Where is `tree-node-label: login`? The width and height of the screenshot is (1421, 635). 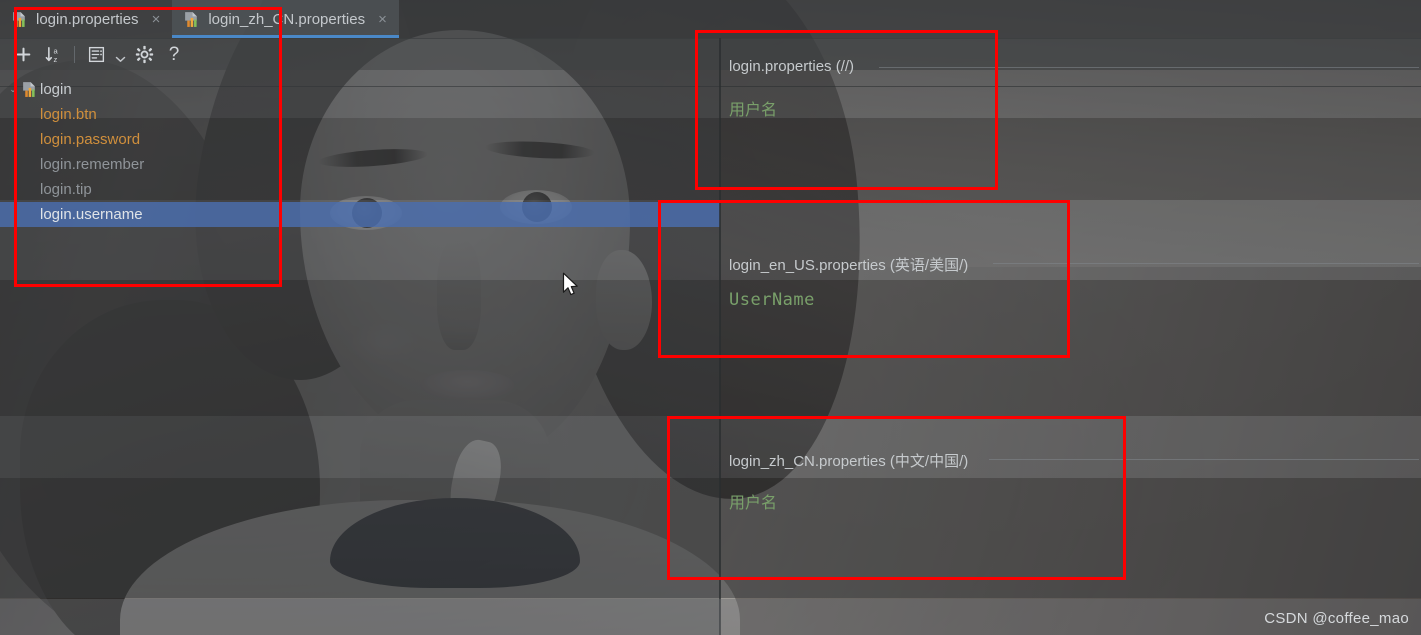 tree-node-label: login is located at coordinates (56, 89).